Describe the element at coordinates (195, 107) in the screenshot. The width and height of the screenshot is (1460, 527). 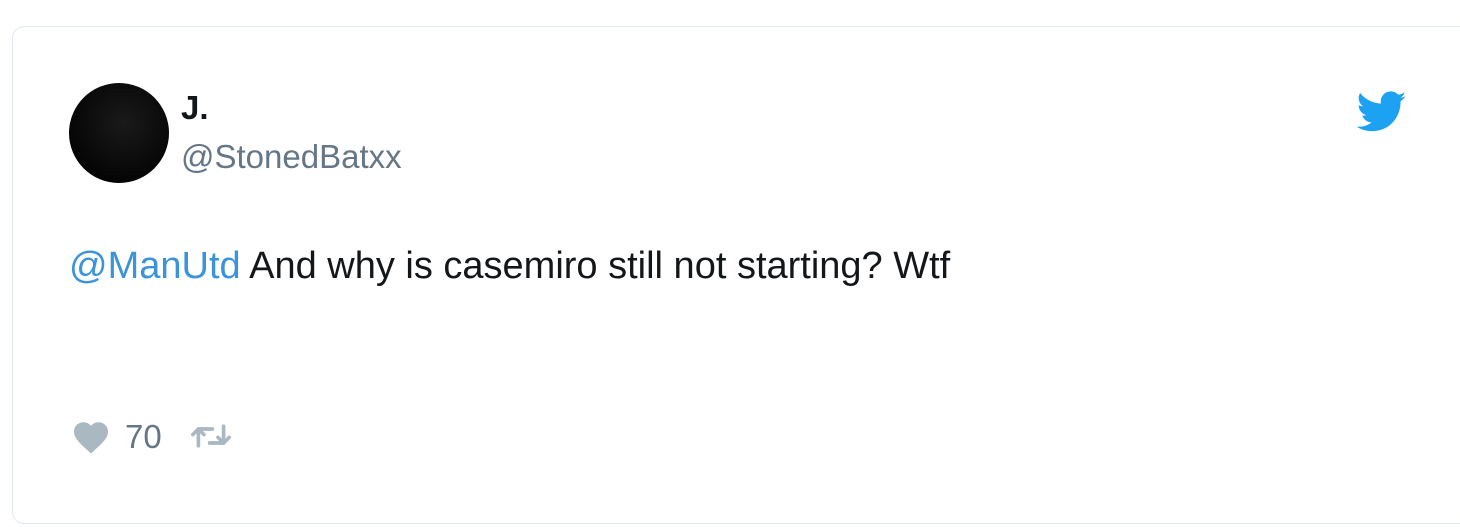
I see `display-name: J.` at that location.